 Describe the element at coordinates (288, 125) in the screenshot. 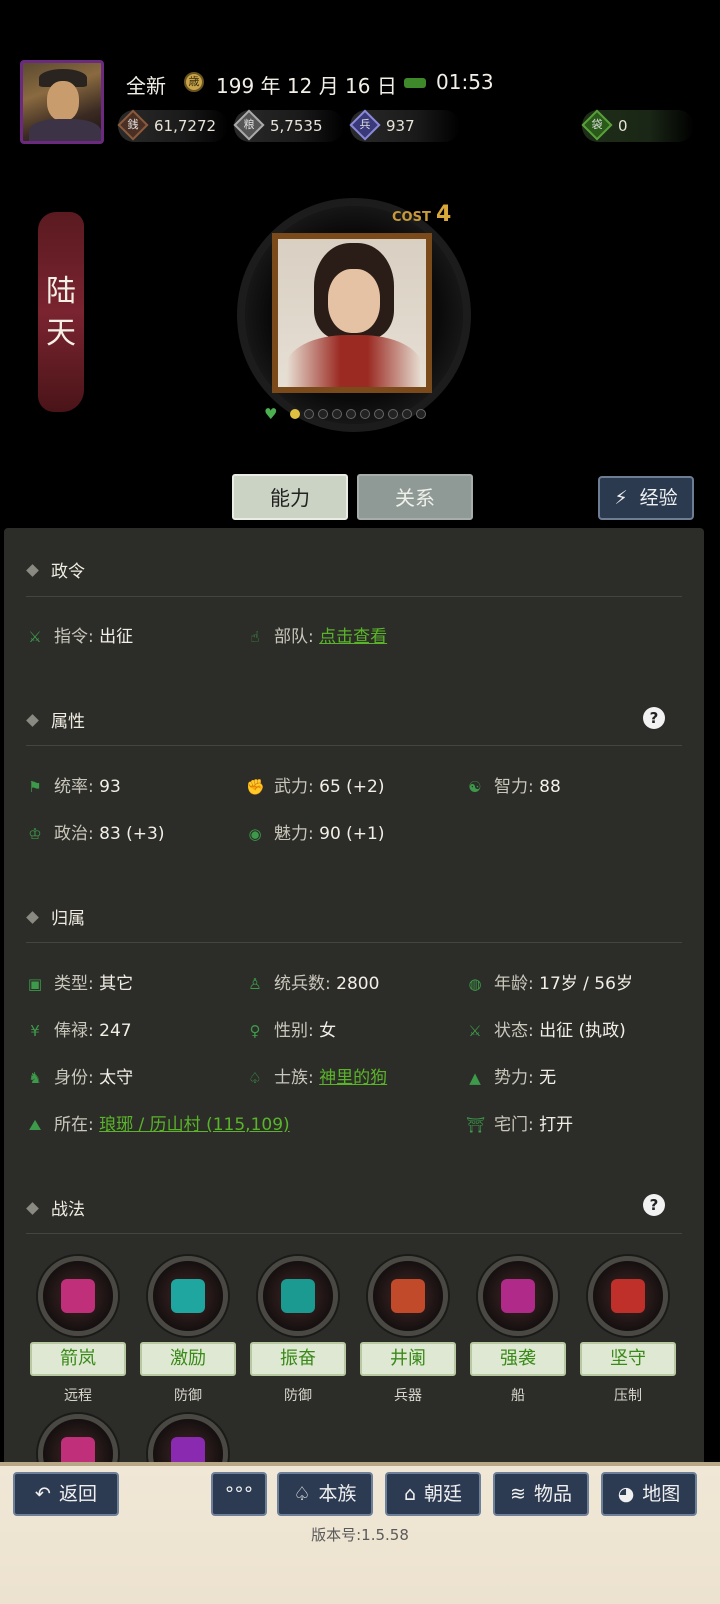

I see `grain-resource: 粮 5,7535` at that location.